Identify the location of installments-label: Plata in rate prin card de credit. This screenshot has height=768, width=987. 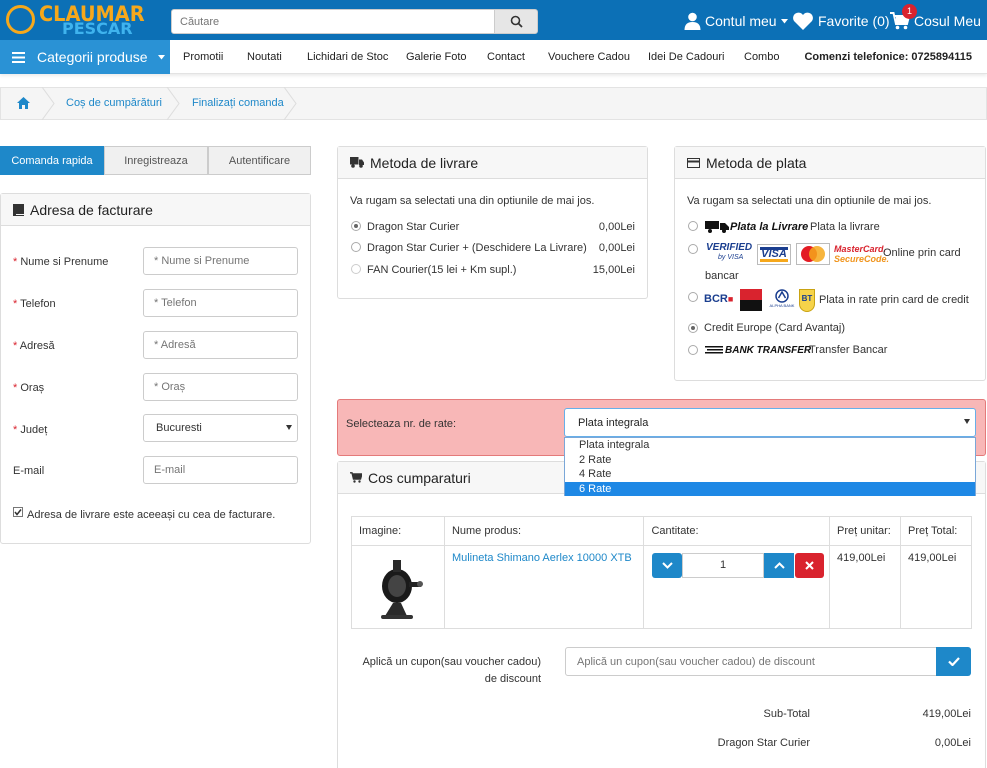
(894, 300).